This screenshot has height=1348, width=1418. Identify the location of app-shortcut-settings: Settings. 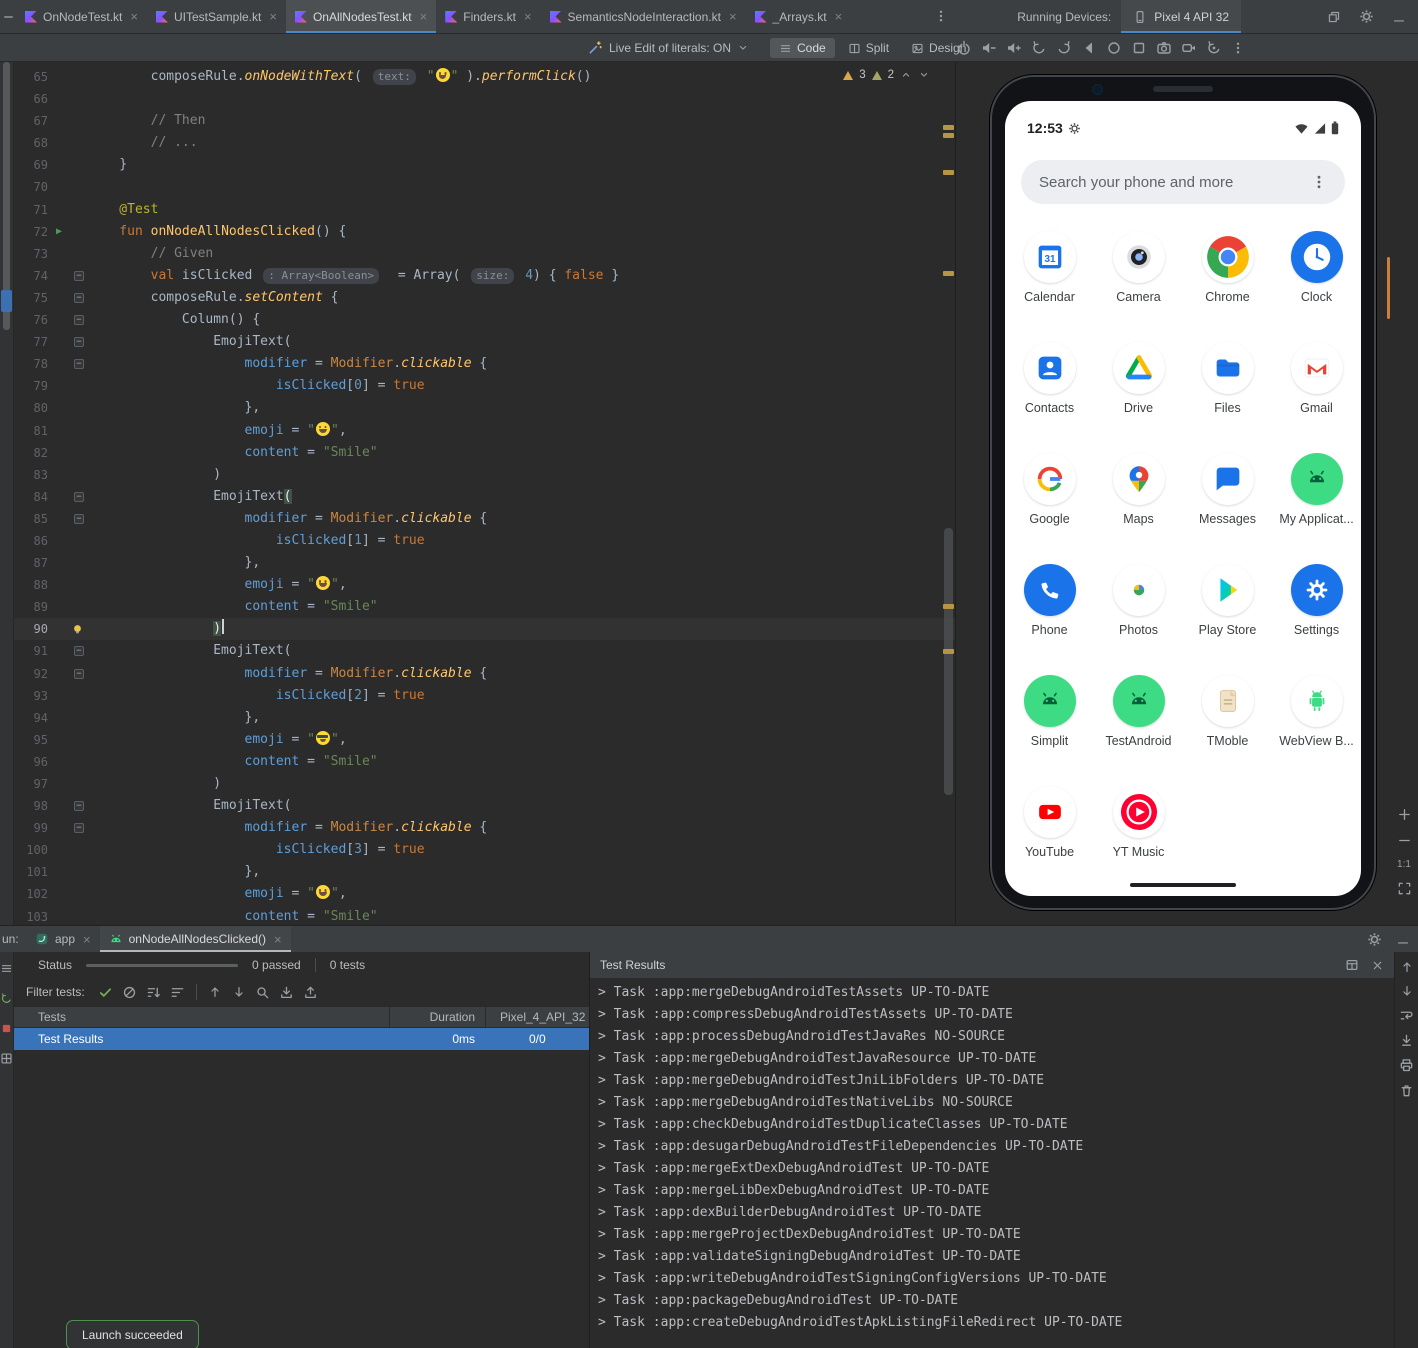
(1316, 619).